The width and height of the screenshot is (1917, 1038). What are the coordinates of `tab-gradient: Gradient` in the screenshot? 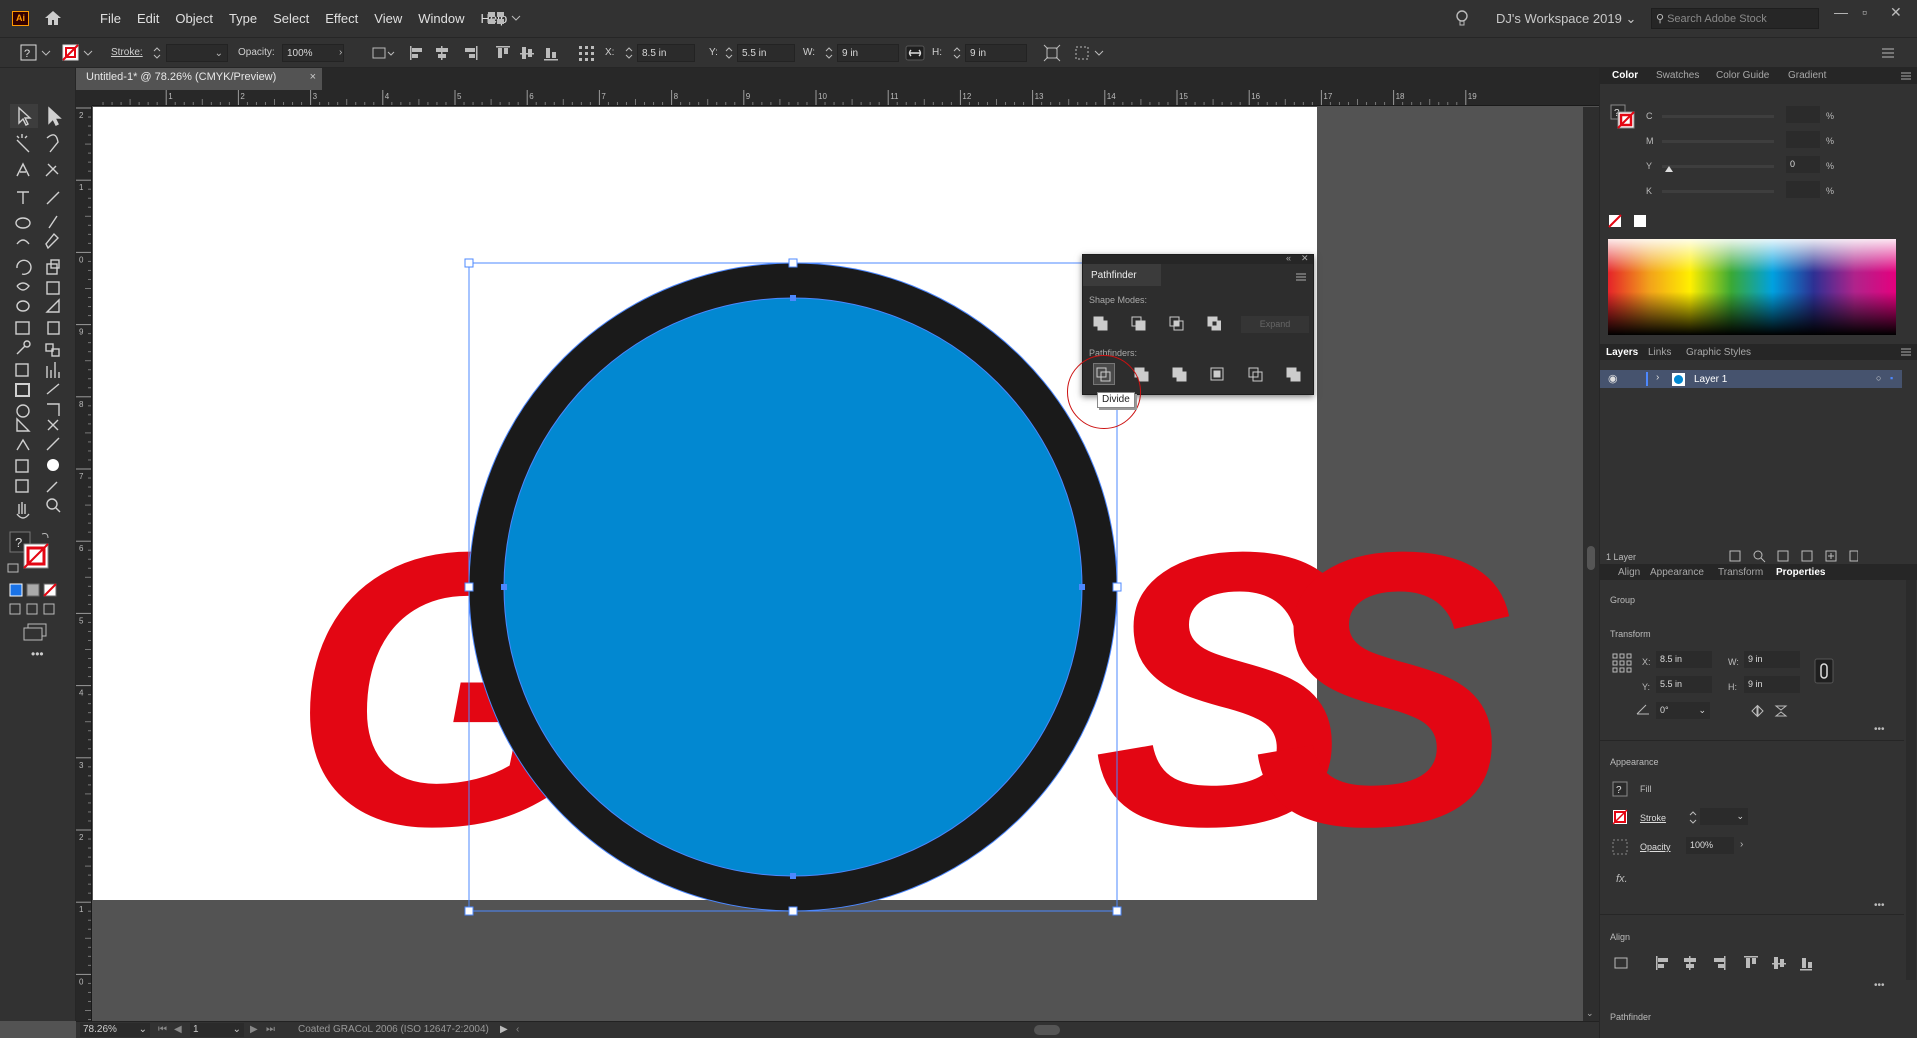 It's located at (1807, 75).